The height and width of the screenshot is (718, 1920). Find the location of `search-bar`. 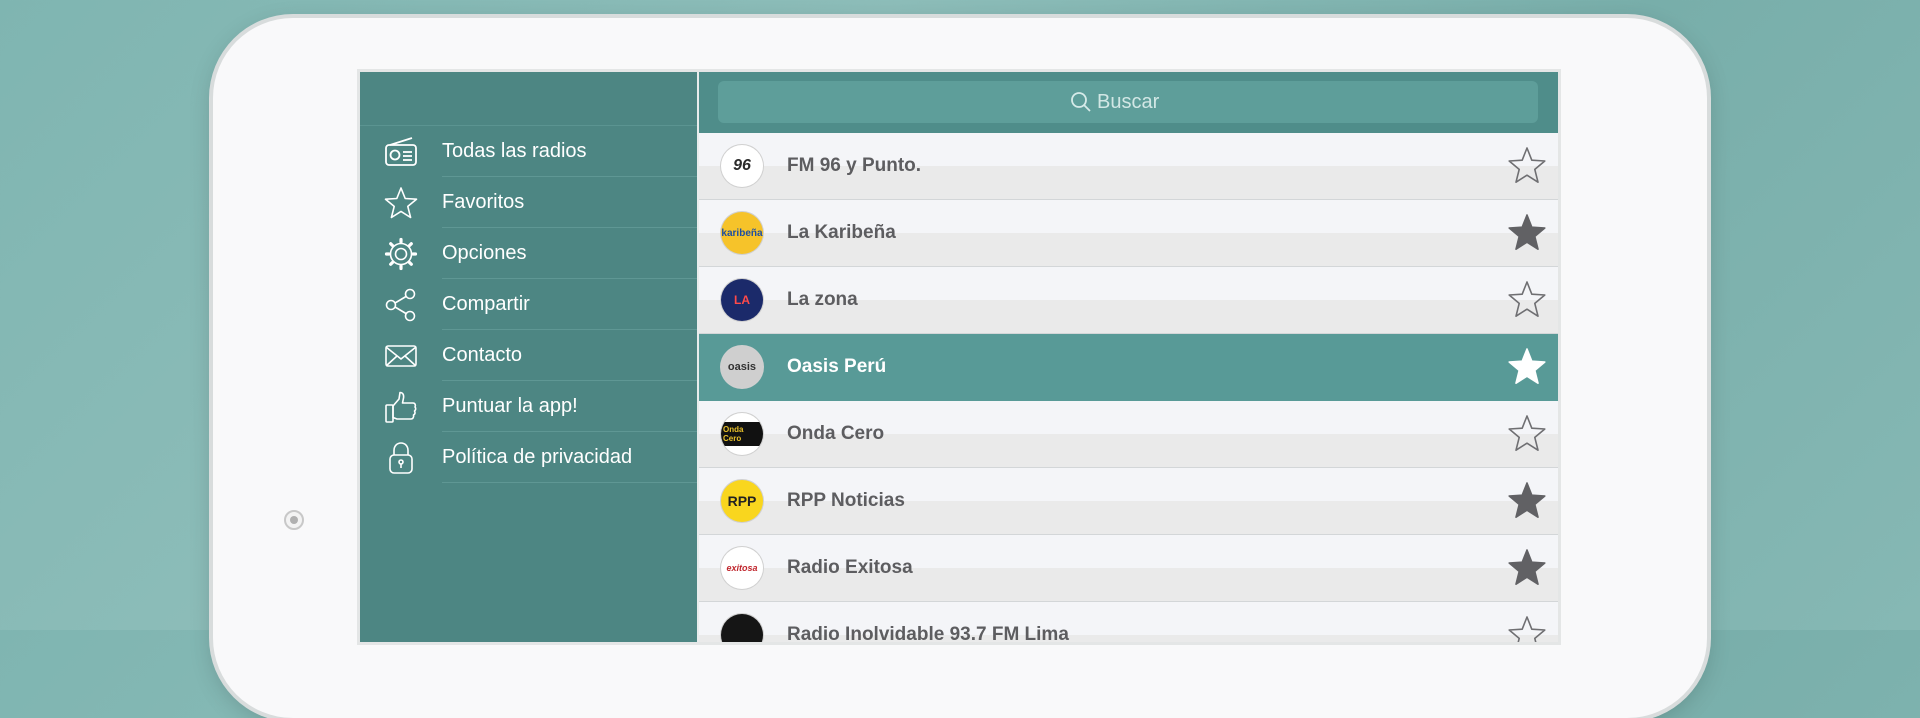

search-bar is located at coordinates (1128, 102).